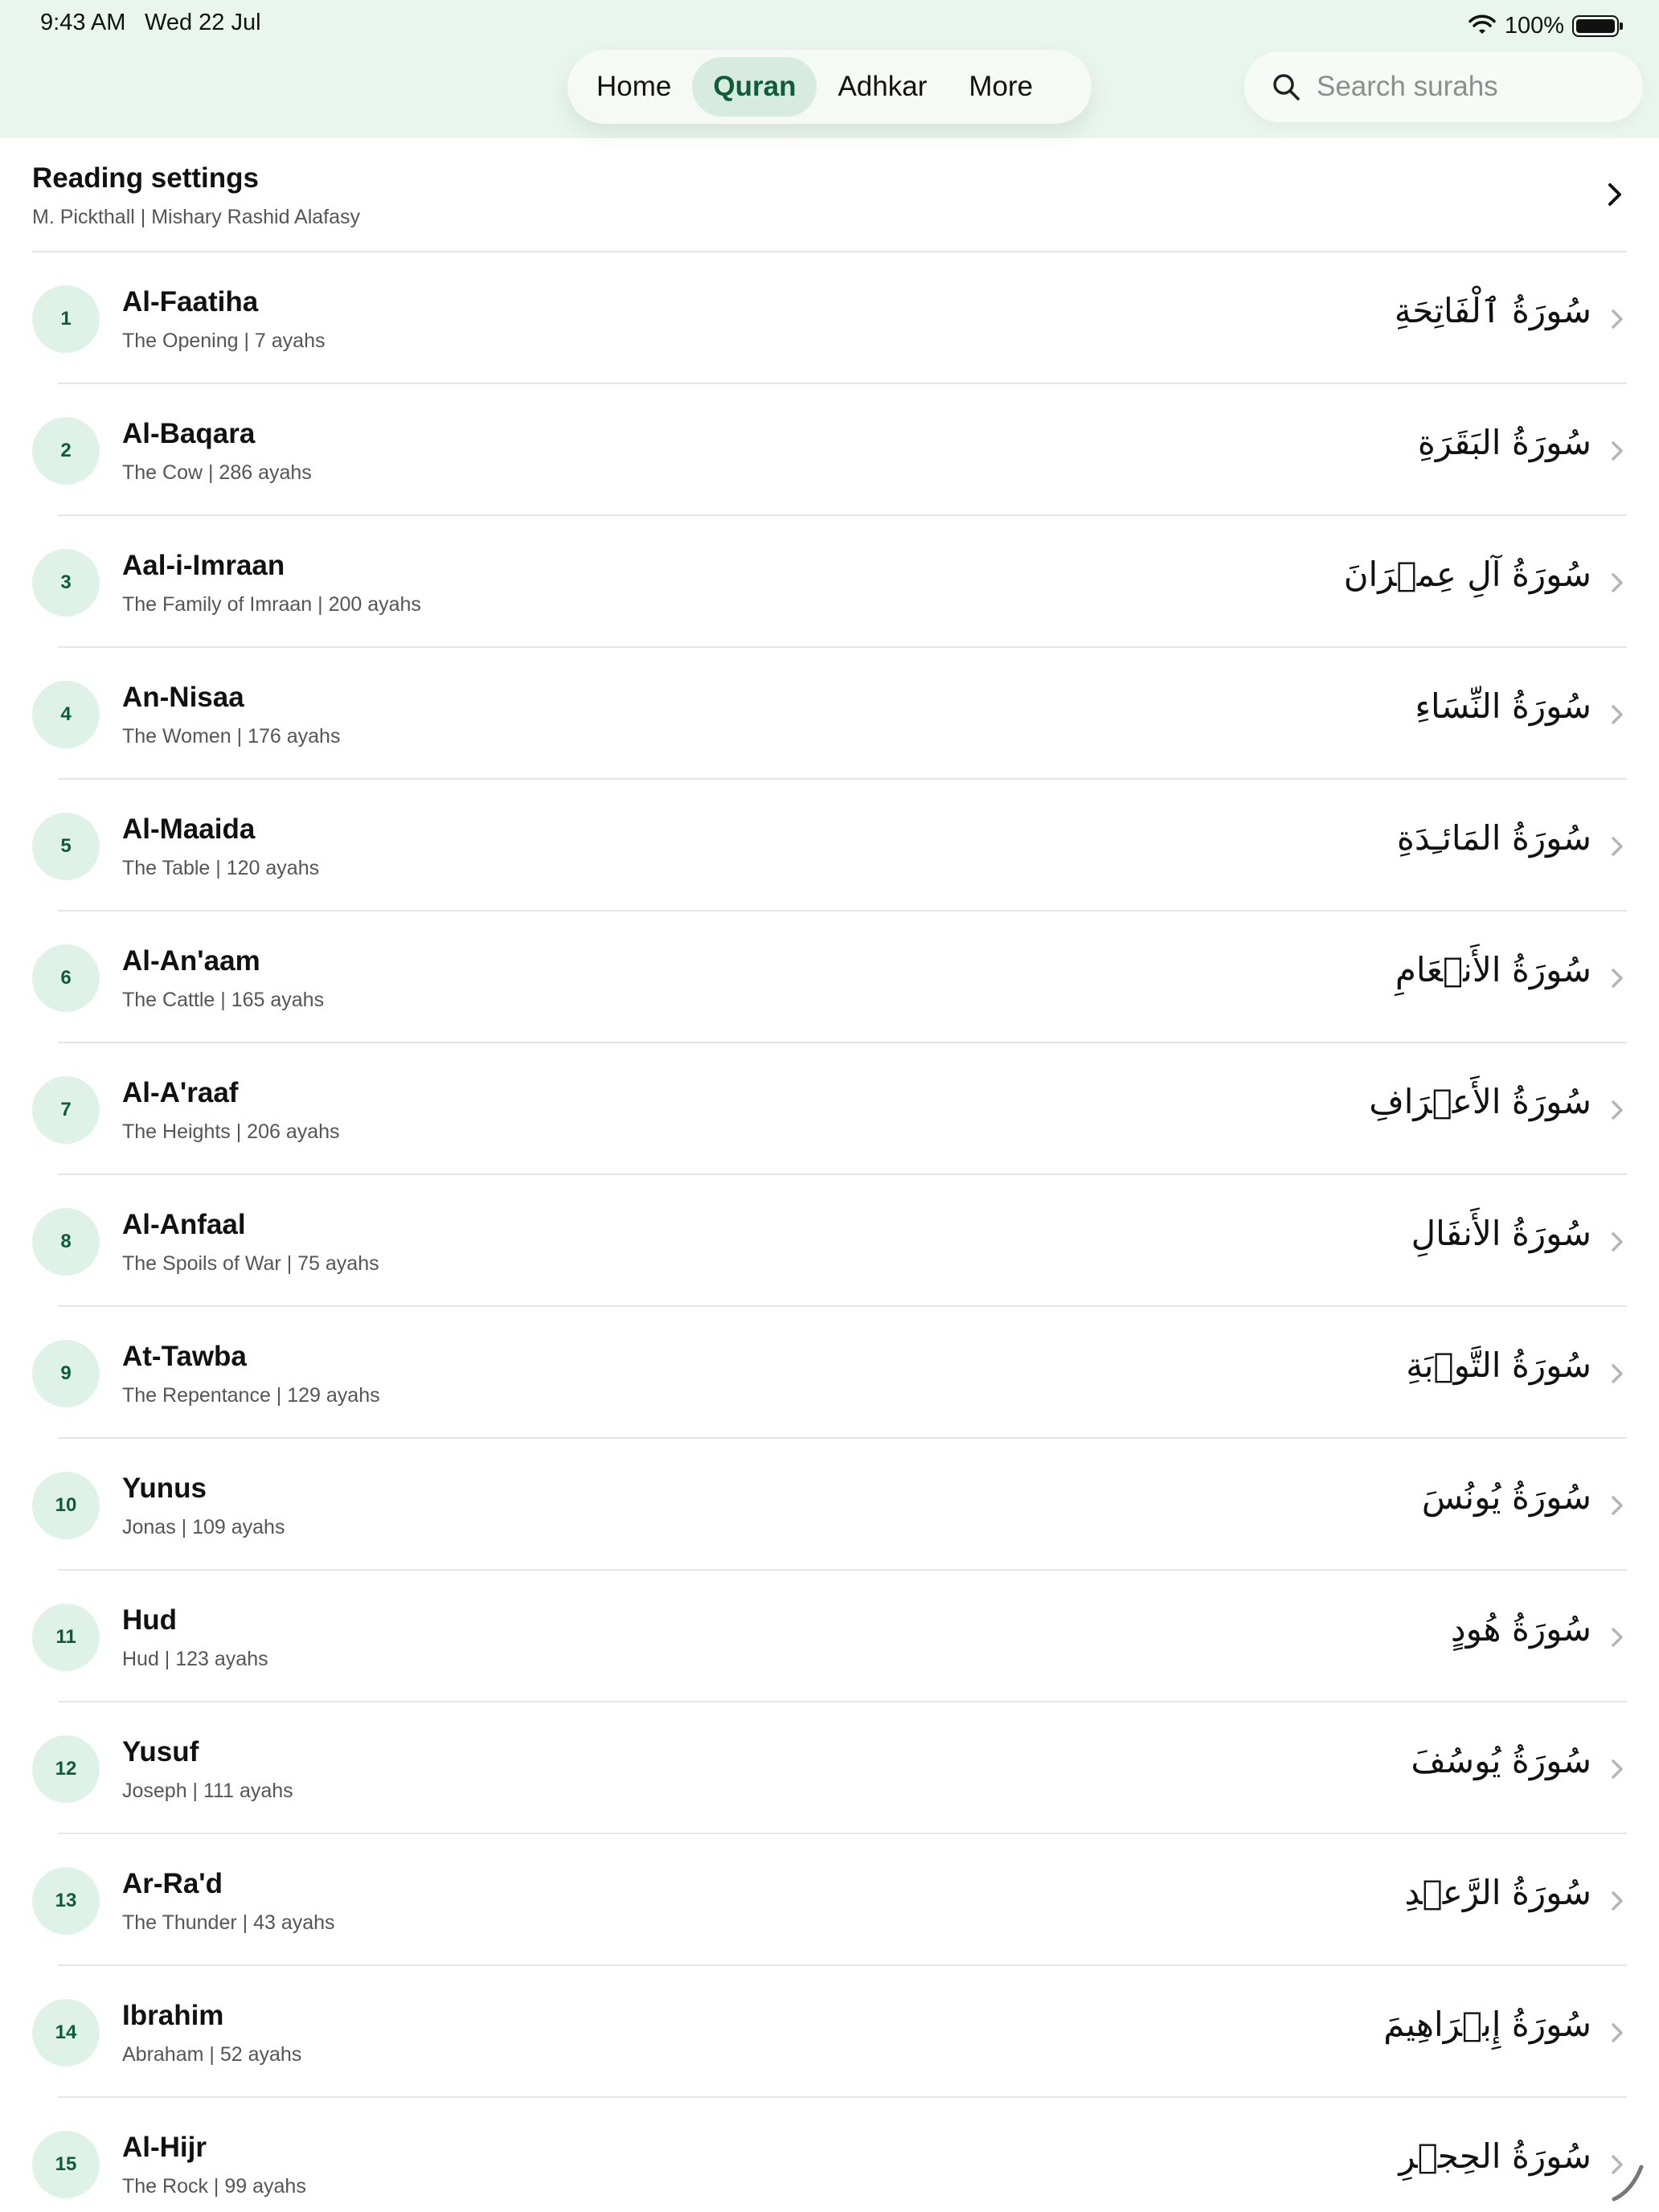 Image resolution: width=1659 pixels, height=2212 pixels. Describe the element at coordinates (66, 451) in the screenshot. I see `surah-number-badge: 2` at that location.